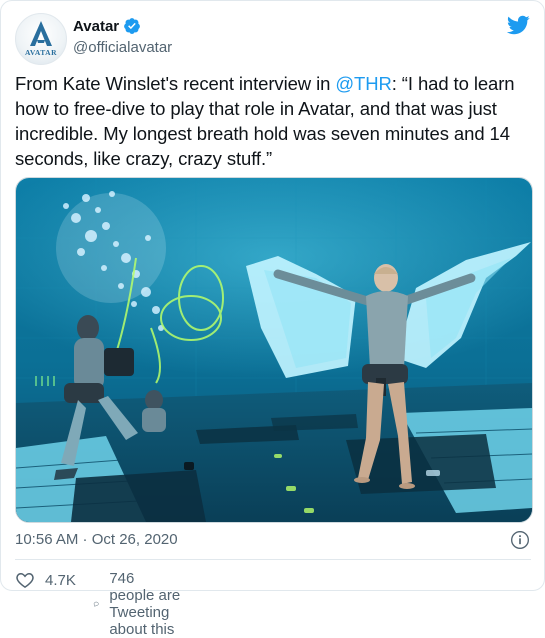  Describe the element at coordinates (518, 25) in the screenshot. I see `twitter-bird-icon` at that location.